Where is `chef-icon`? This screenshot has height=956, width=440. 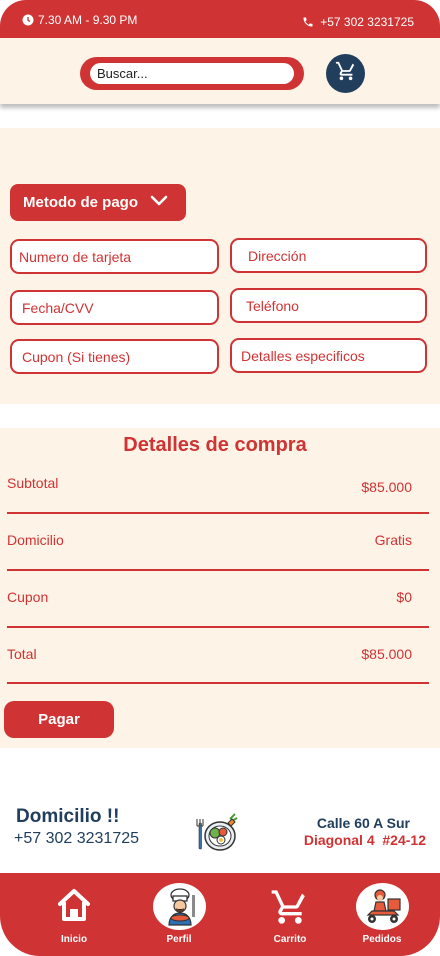
chef-icon is located at coordinates (179, 906).